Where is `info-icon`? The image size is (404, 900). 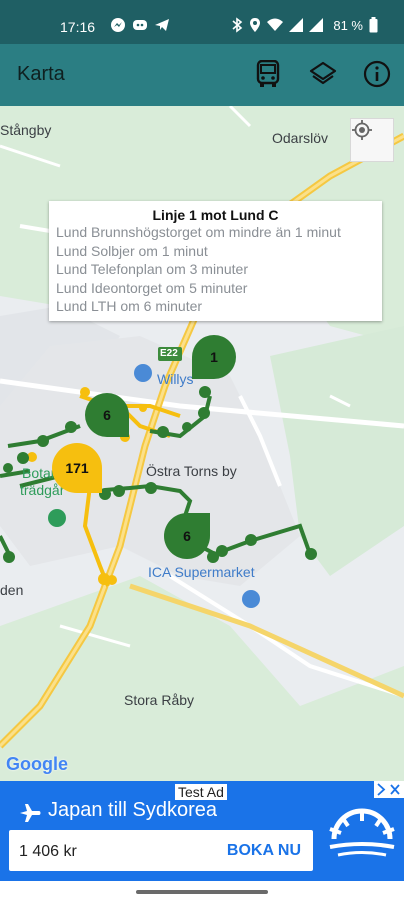 info-icon is located at coordinates (377, 74).